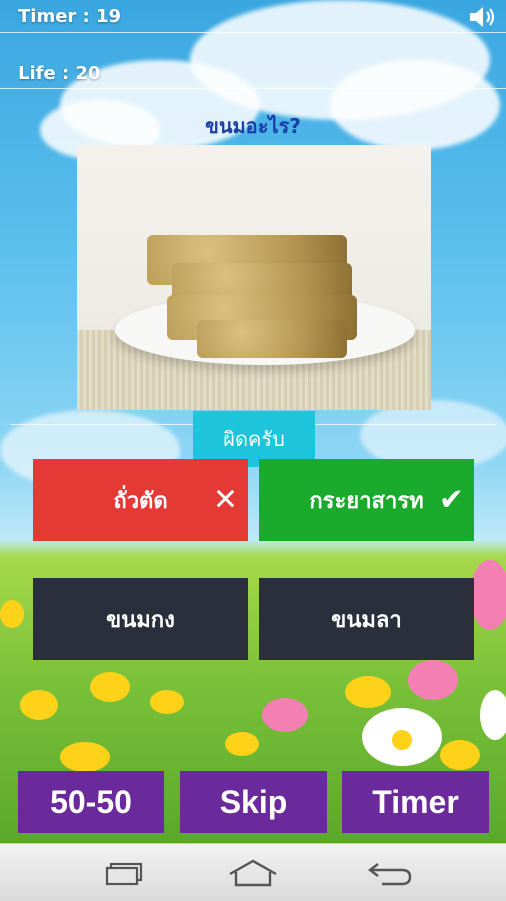  I want to click on answer-button-1: ถั่วตัด ✕, so click(140, 500).